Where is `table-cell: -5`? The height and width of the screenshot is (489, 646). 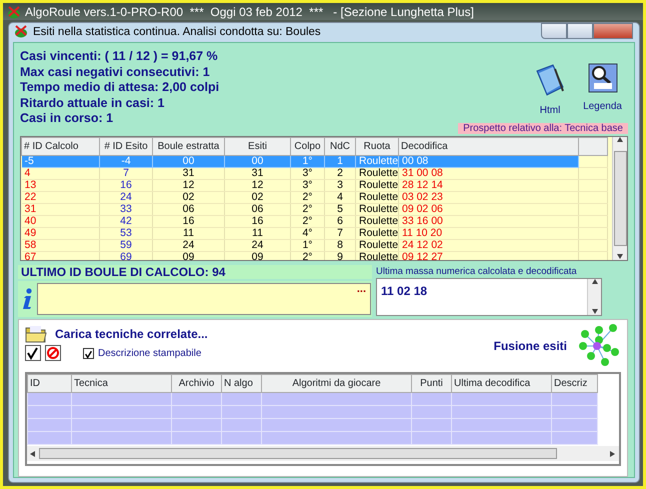
table-cell: -5 is located at coordinates (61, 162).